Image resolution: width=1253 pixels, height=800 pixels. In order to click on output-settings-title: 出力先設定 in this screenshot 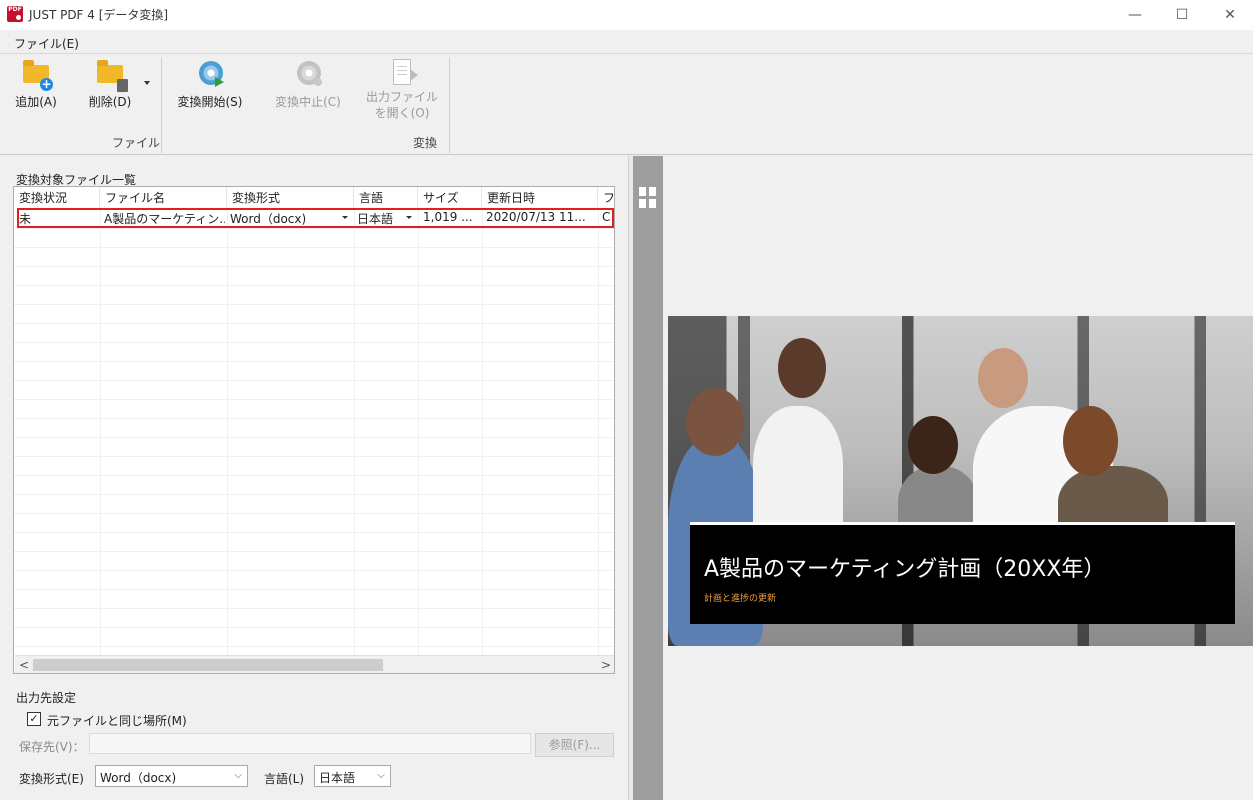, I will do `click(46, 698)`.